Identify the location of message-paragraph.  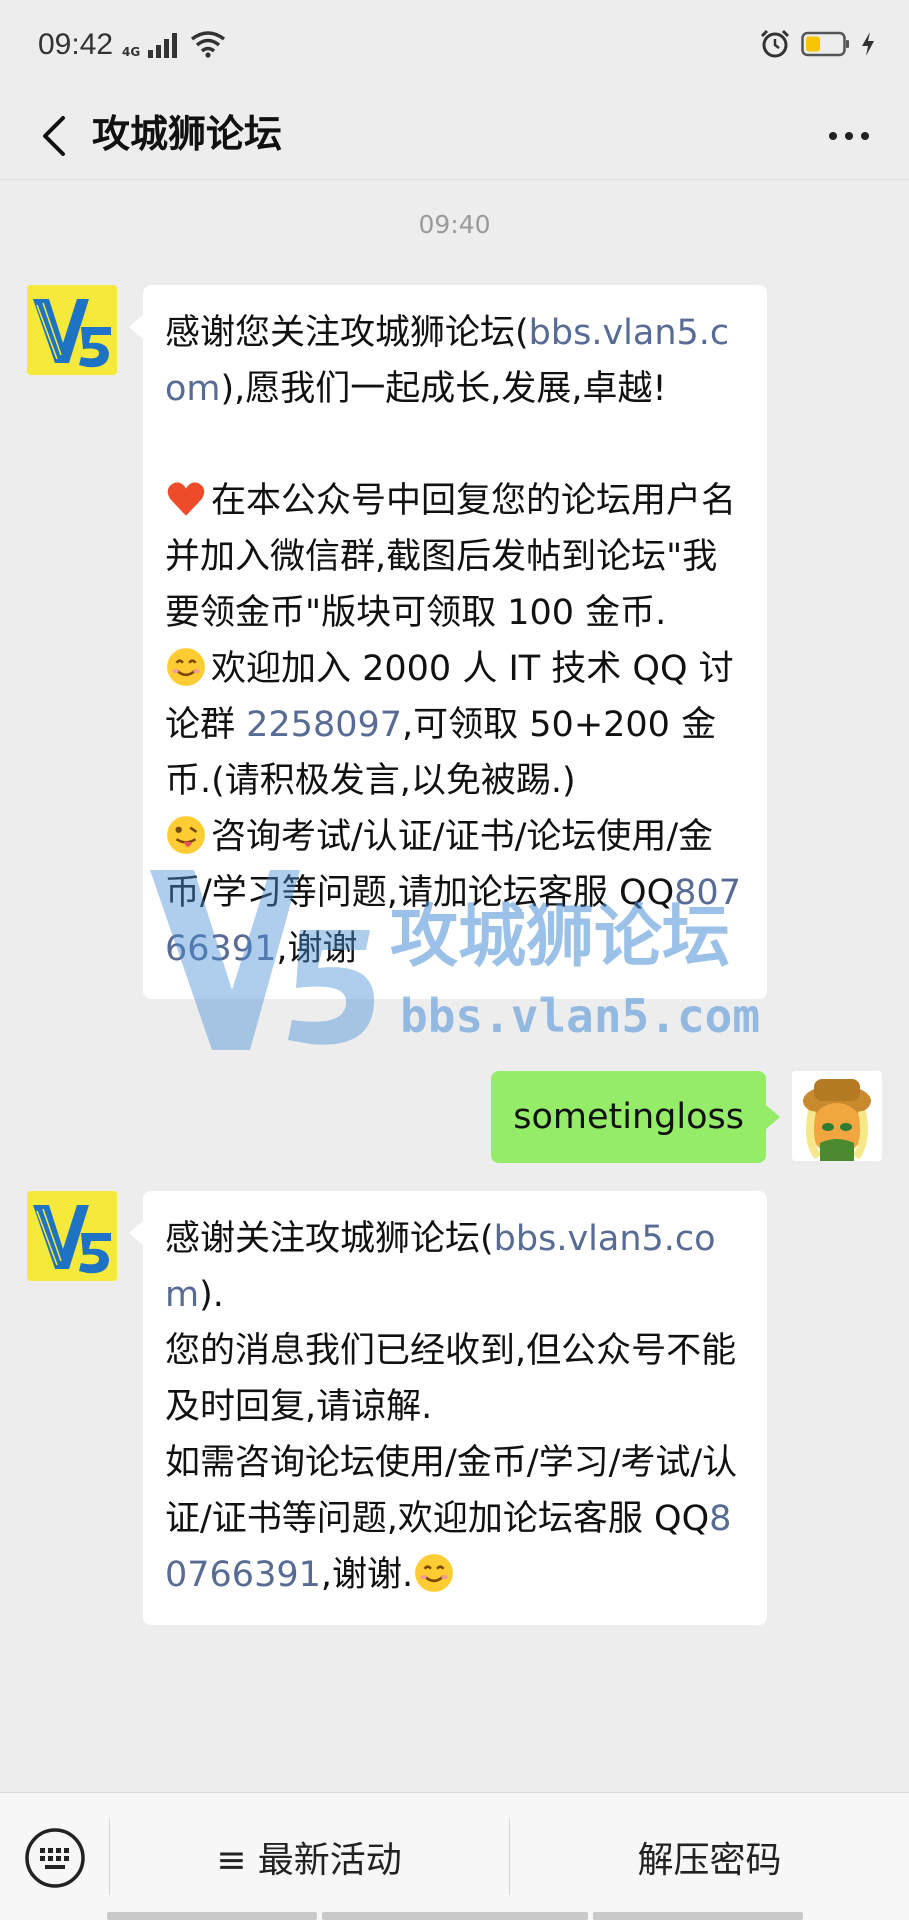
(456, 445).